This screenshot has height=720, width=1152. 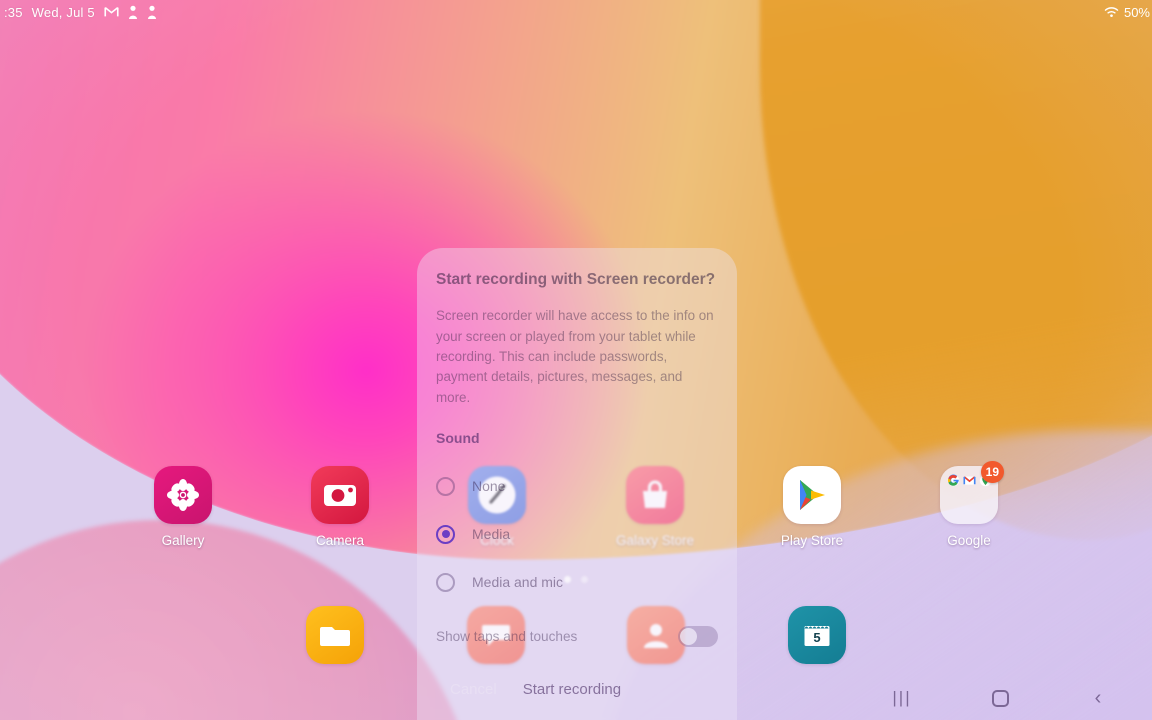 What do you see at coordinates (812, 495) in the screenshot?
I see `play-store-icon` at bounding box center [812, 495].